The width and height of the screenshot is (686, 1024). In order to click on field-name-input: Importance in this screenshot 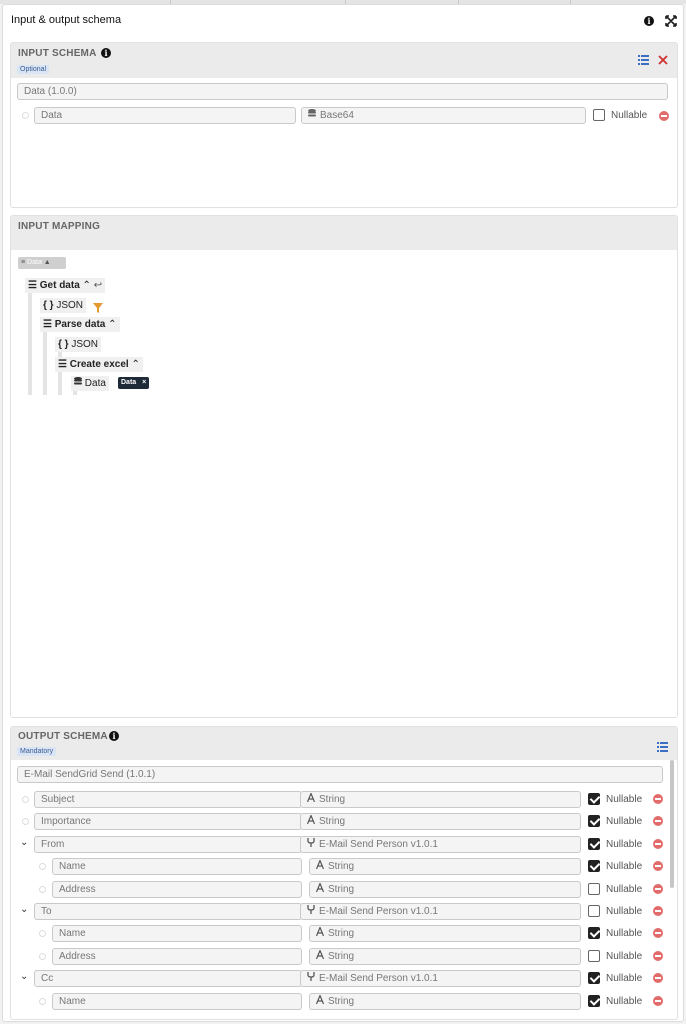, I will do `click(168, 821)`.